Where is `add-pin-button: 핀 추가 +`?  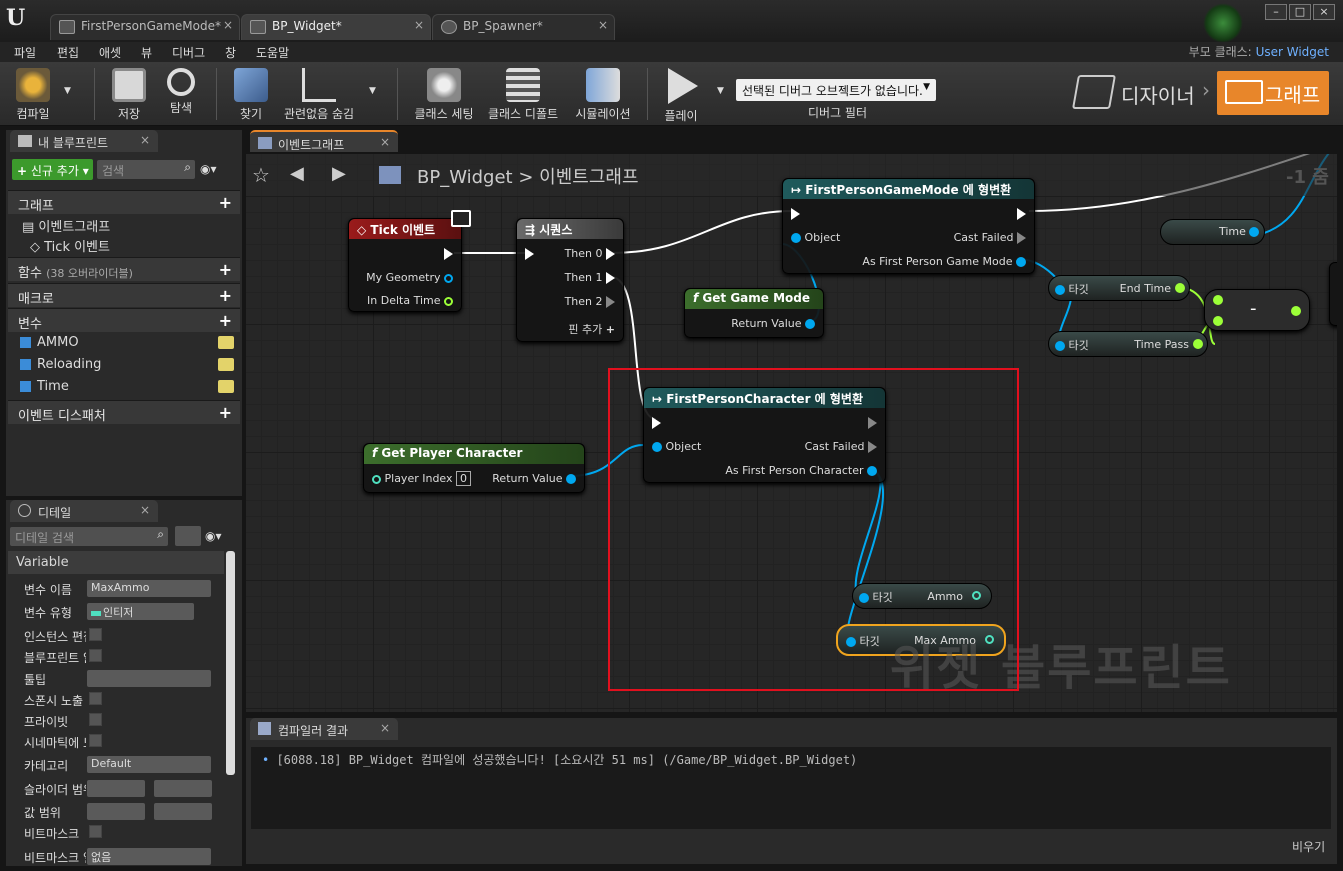 add-pin-button: 핀 추가 + is located at coordinates (591, 329).